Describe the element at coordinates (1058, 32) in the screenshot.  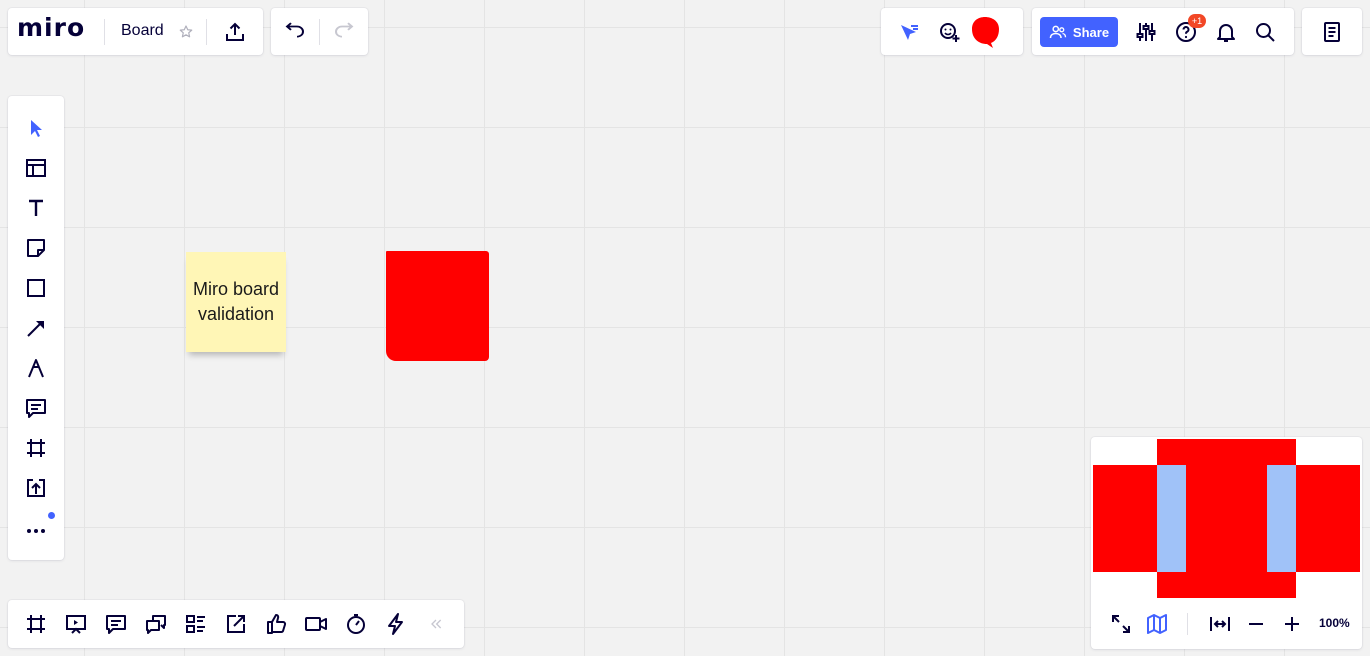
I see `users-icon` at that location.